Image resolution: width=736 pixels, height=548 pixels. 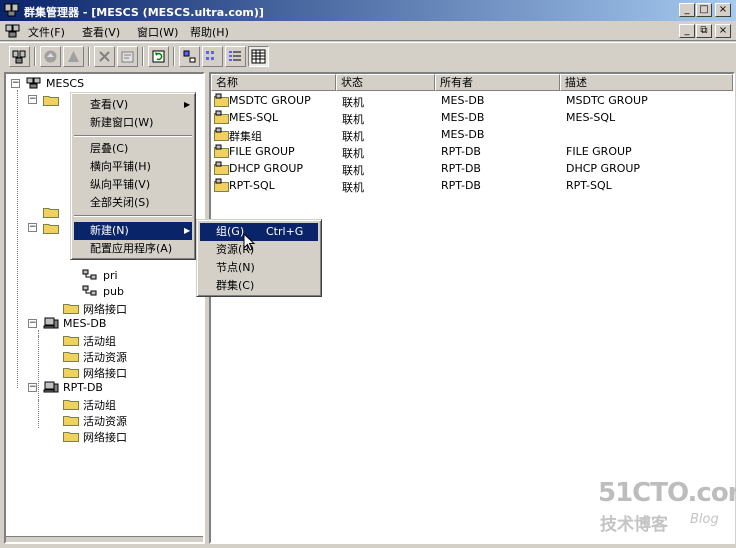 I want to click on tree-node-rpt-db-network-interfaces: 网络接口, so click(x=106, y=436).